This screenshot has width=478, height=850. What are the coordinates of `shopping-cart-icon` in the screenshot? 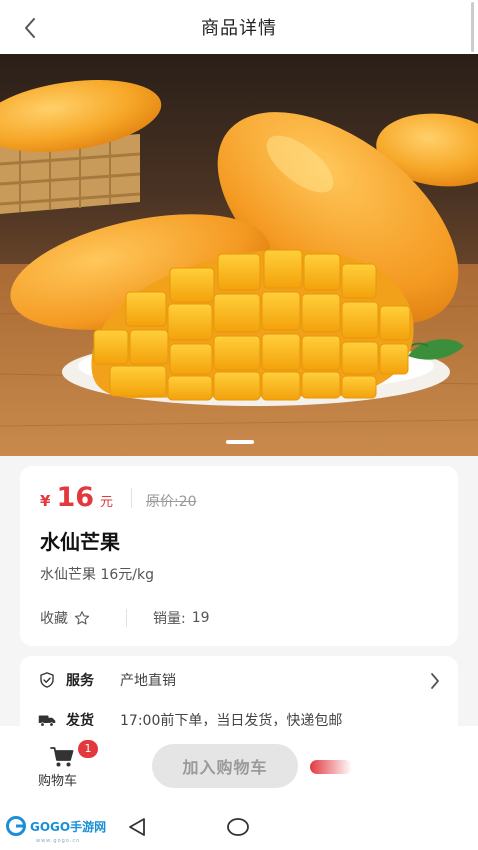 It's located at (62, 757).